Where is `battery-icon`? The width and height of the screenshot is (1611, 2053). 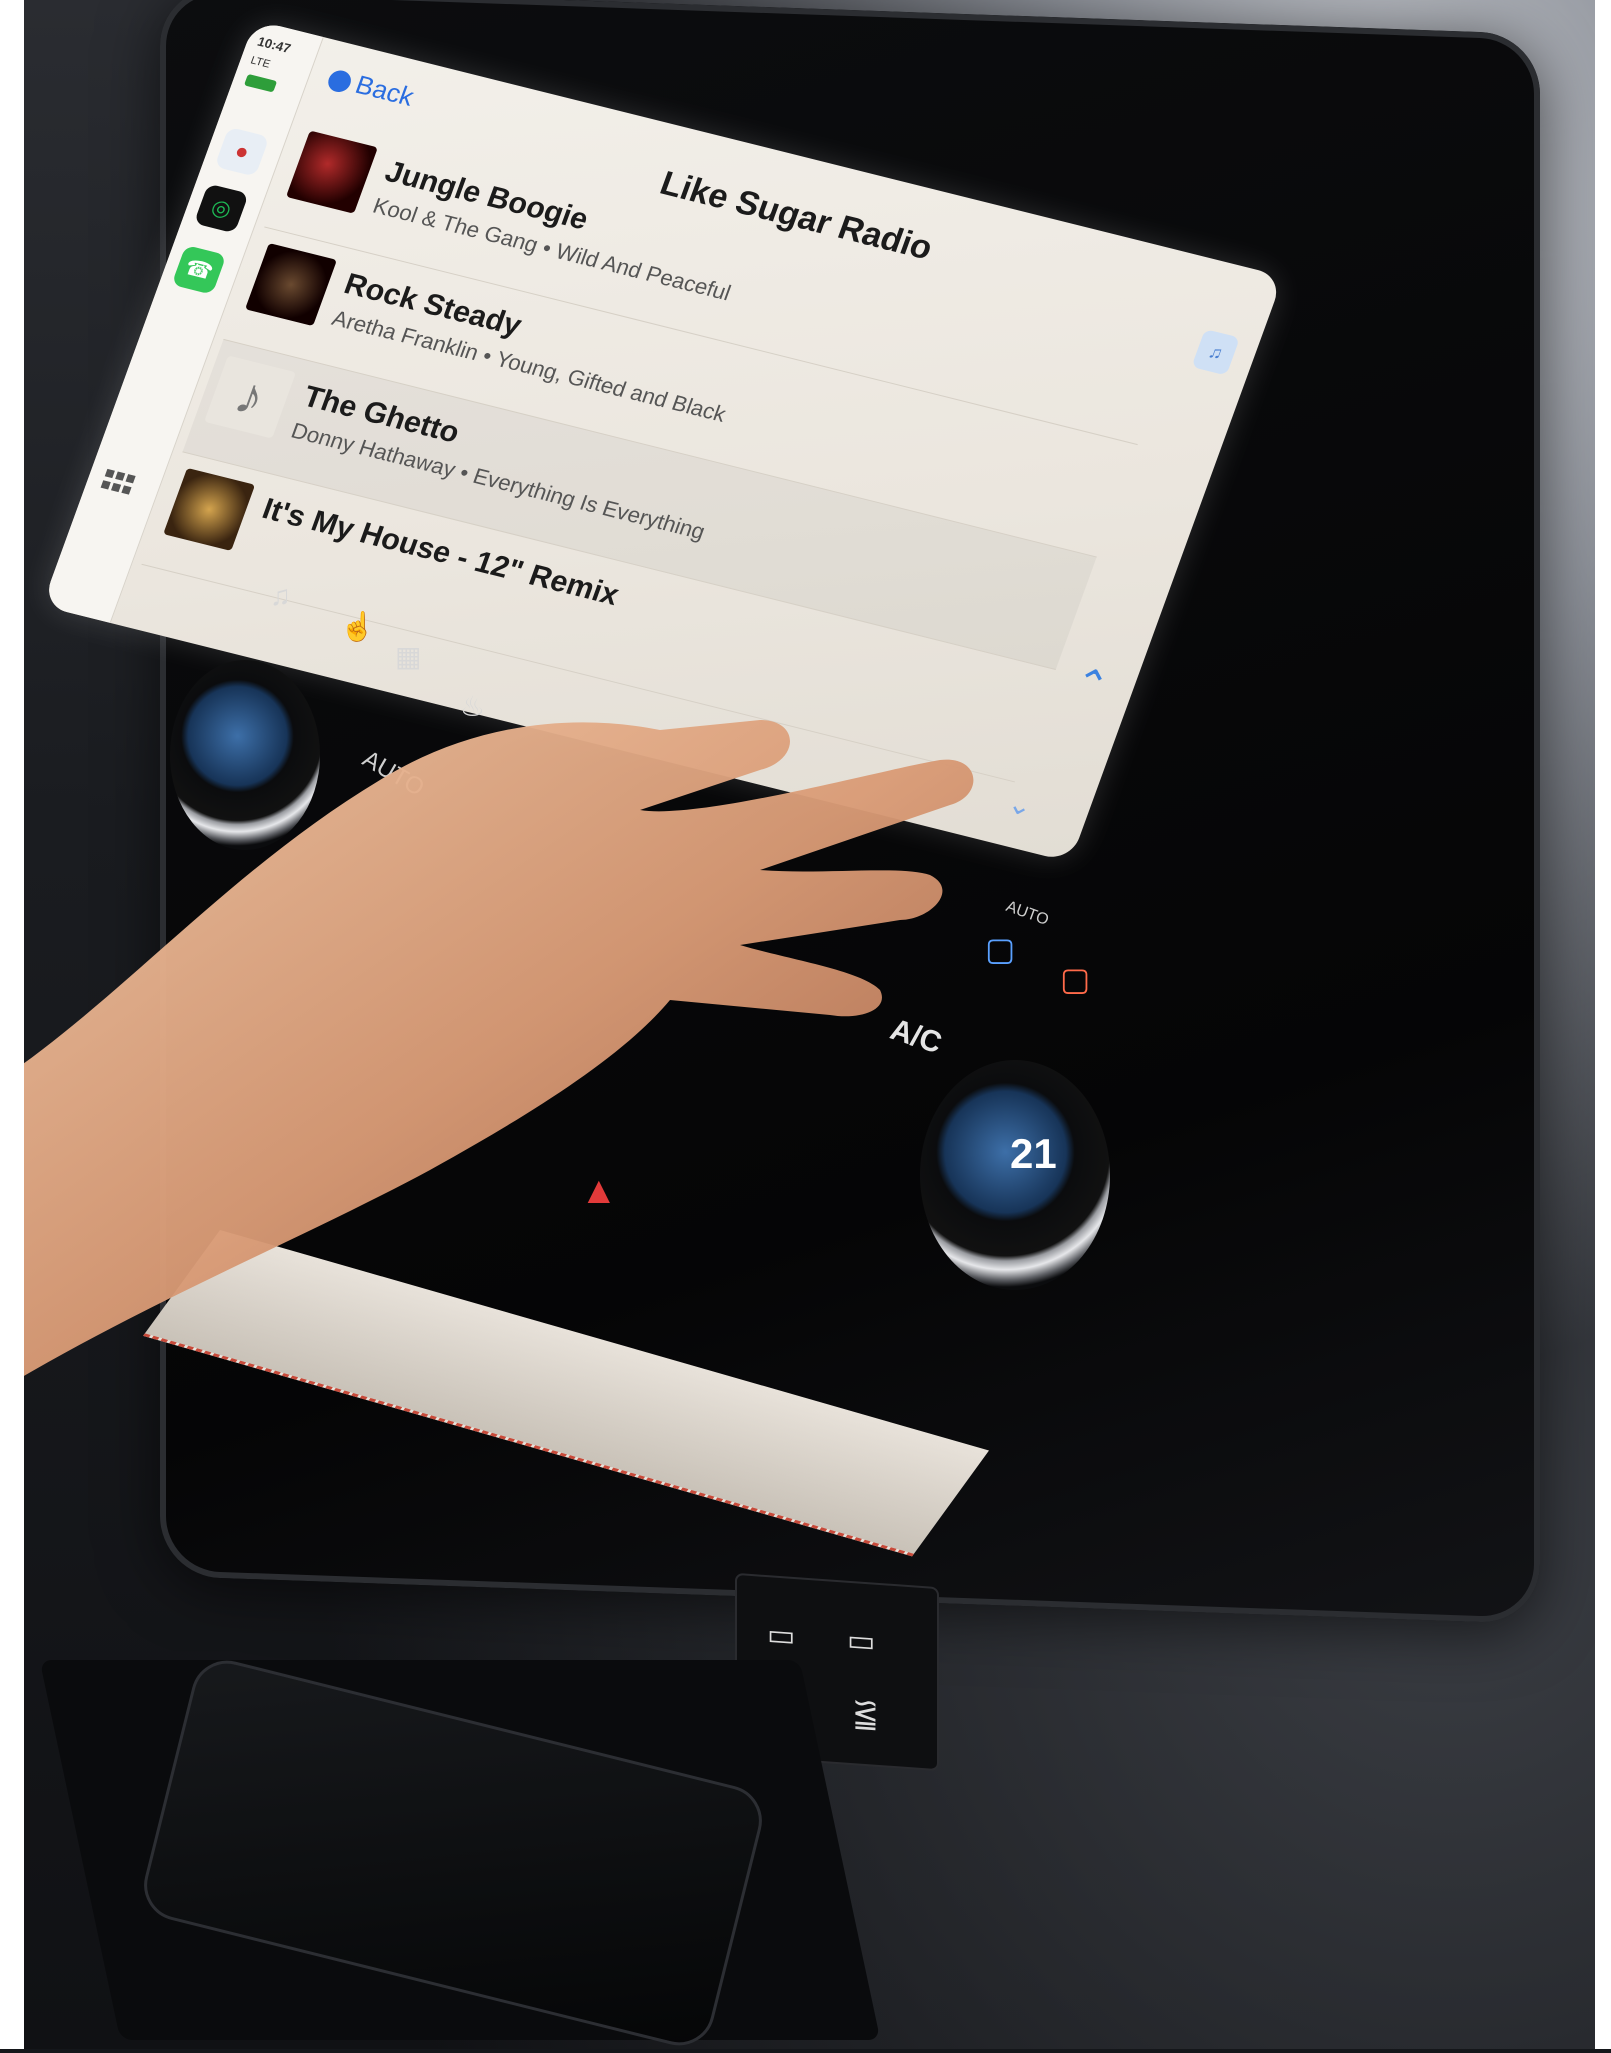 battery-icon is located at coordinates (260, 83).